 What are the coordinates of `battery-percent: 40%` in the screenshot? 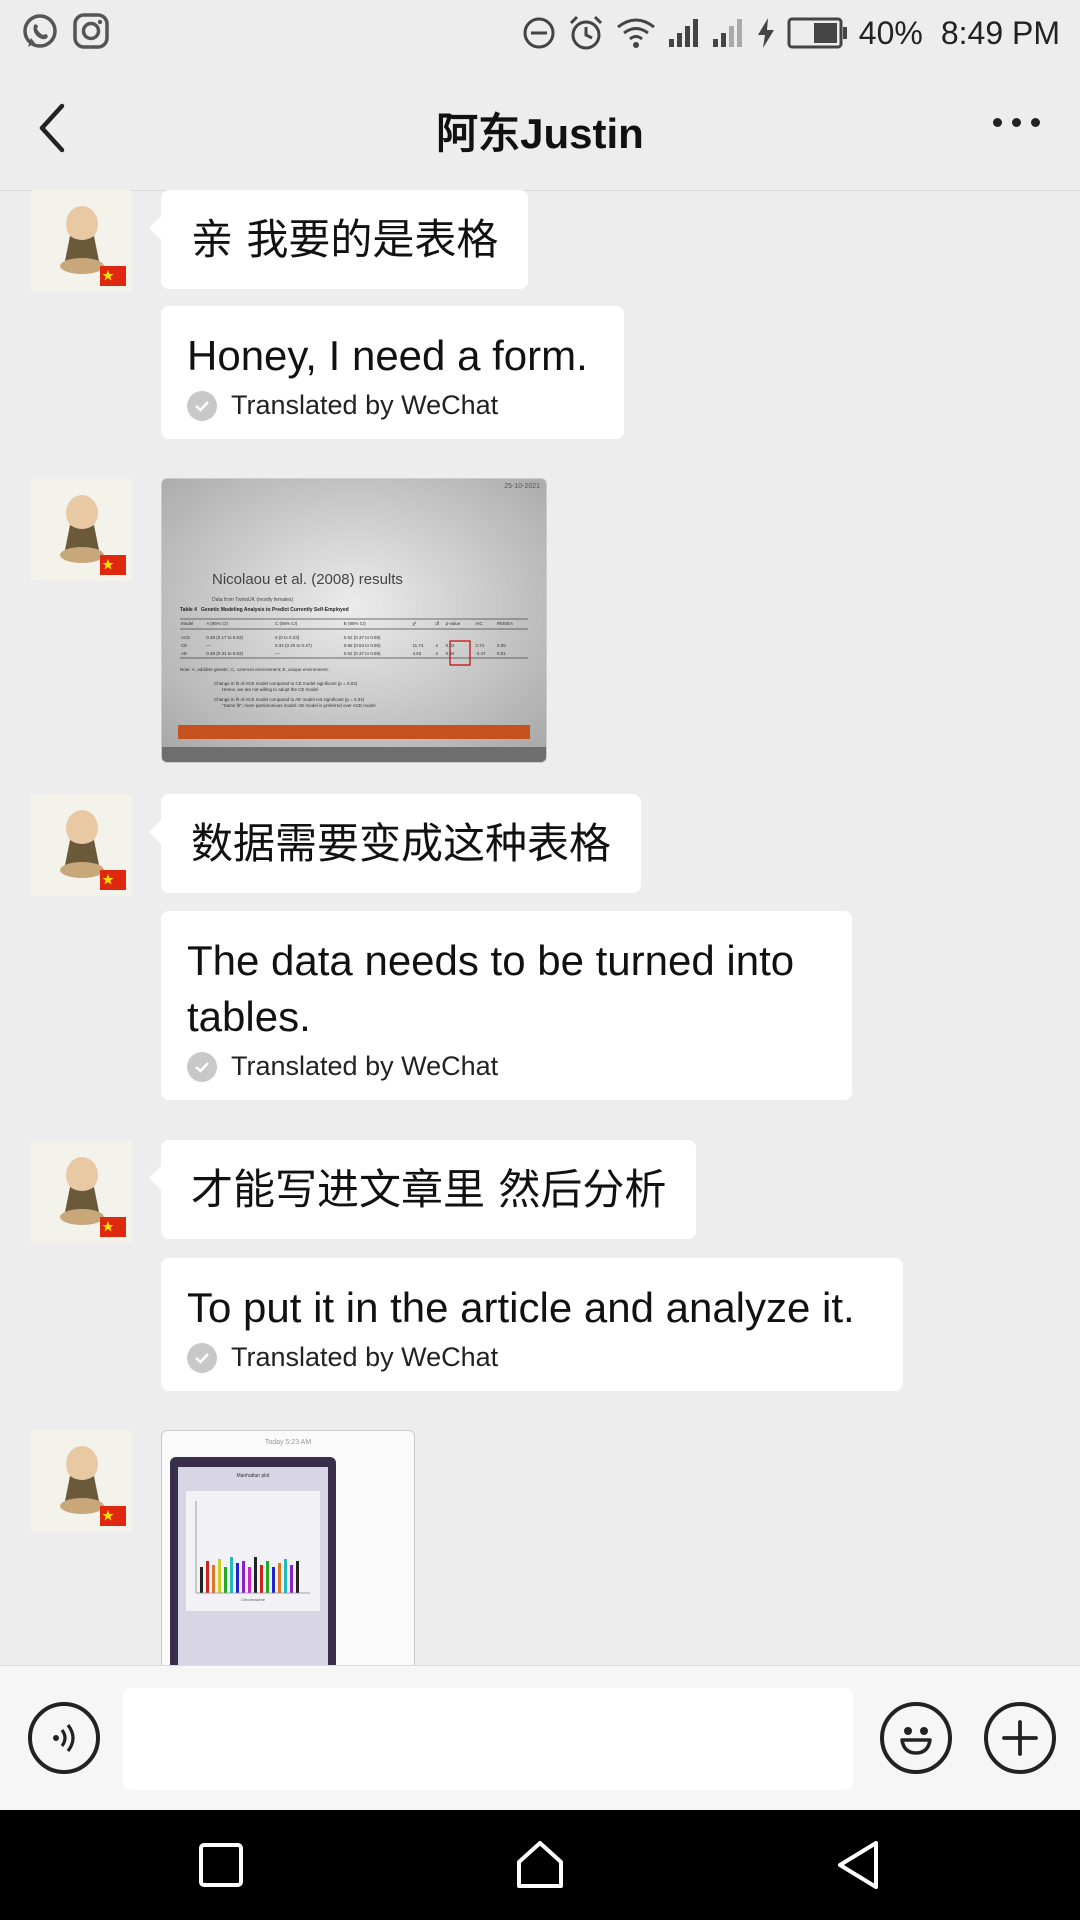 It's located at (890, 32).